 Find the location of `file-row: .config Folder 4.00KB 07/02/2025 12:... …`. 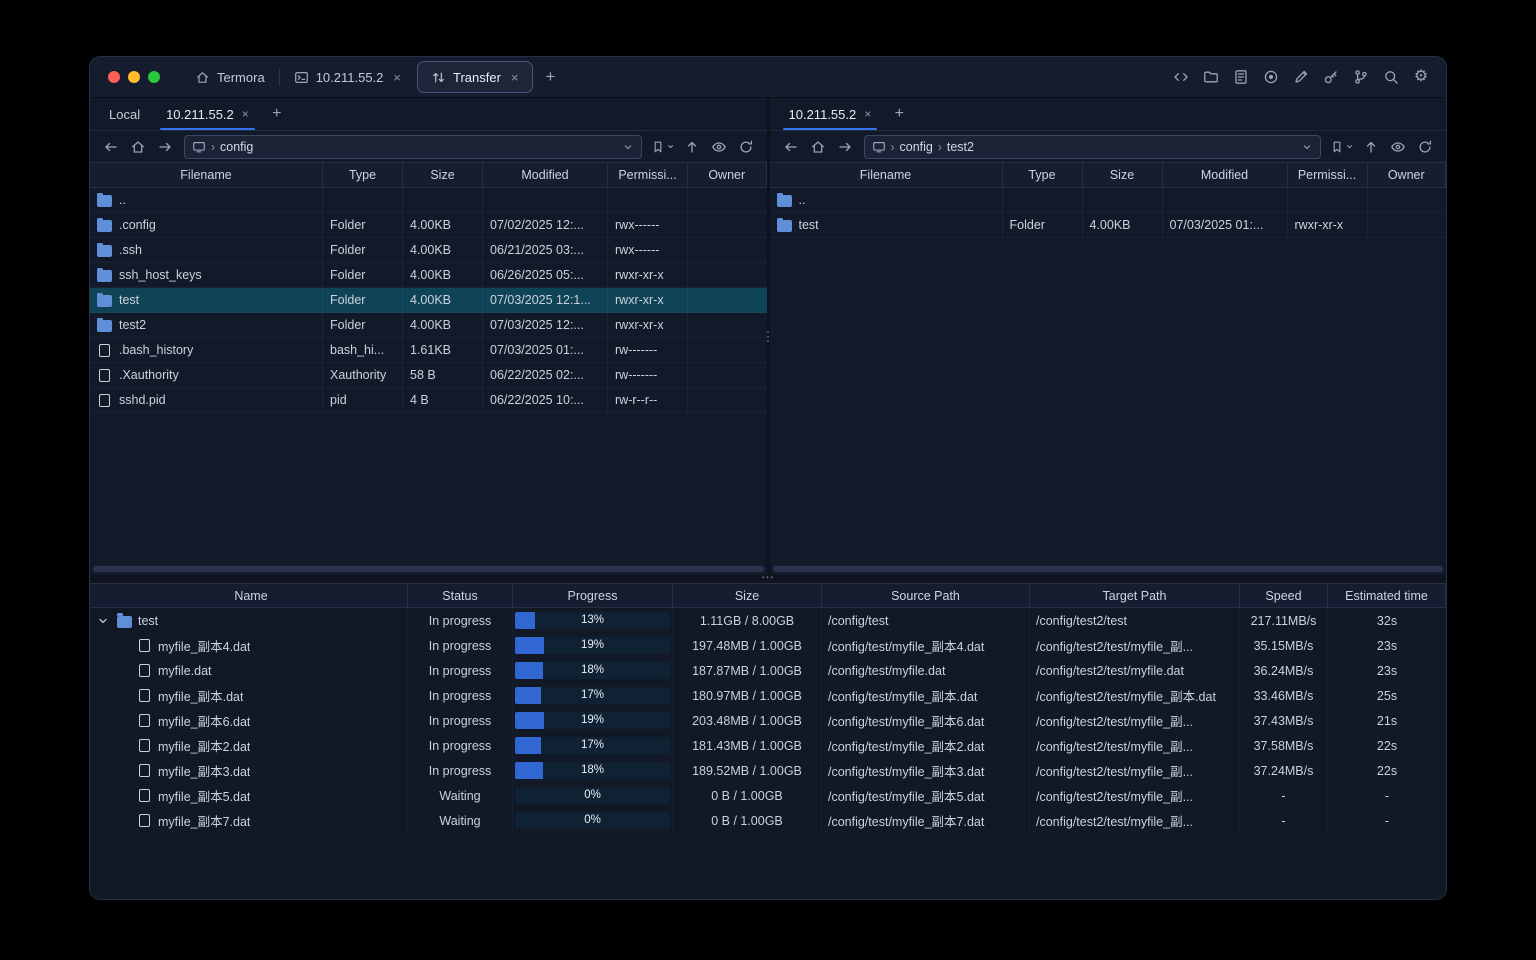

file-row: .config Folder 4.00KB 07/02/2025 12:... … is located at coordinates (428, 225).